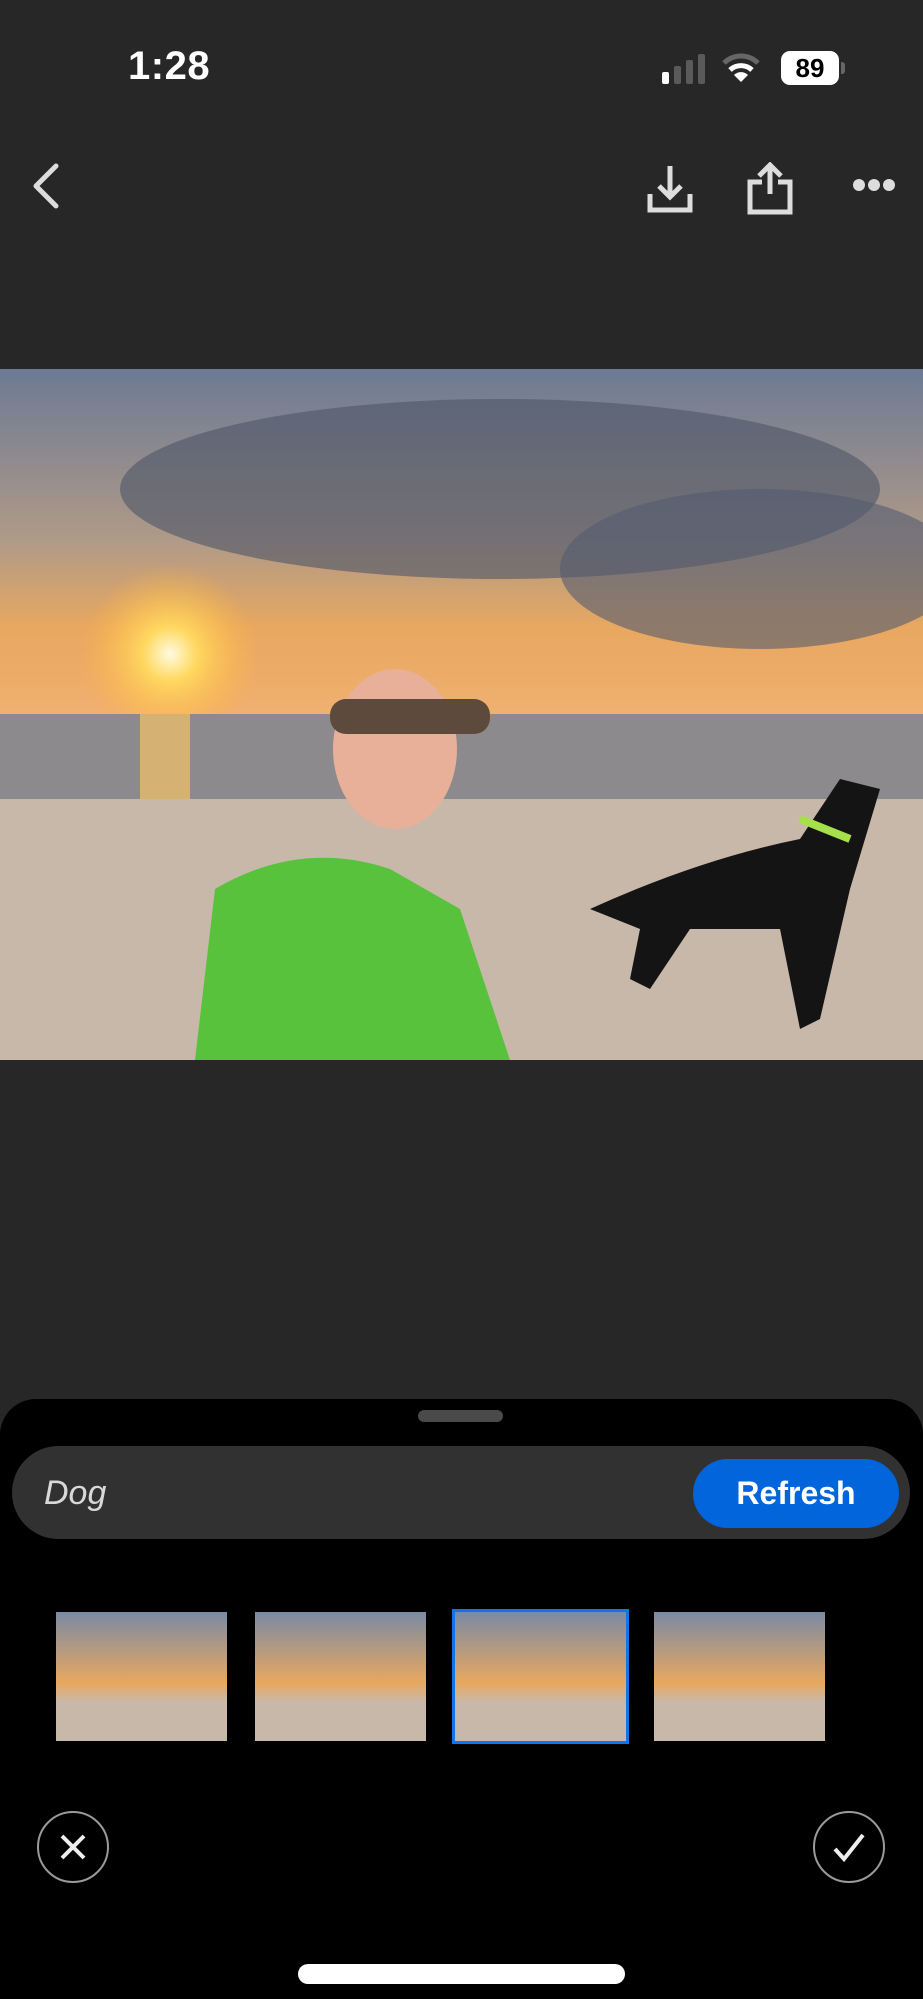 This screenshot has height=1999, width=923. What do you see at coordinates (75, 1493) in the screenshot?
I see `prompt-input: Dog` at bounding box center [75, 1493].